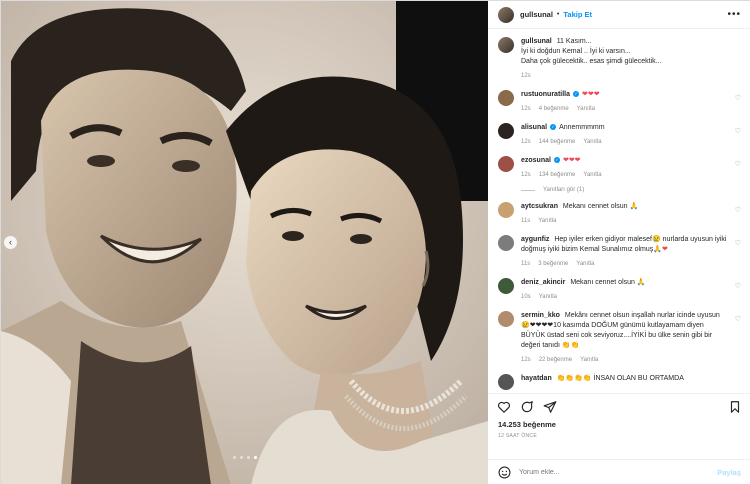  What do you see at coordinates (620, 378) in the screenshot?
I see `comment-text: 👏👏👏👏 İNSAN OLAN BU ORTAMDA` at bounding box center [620, 378].